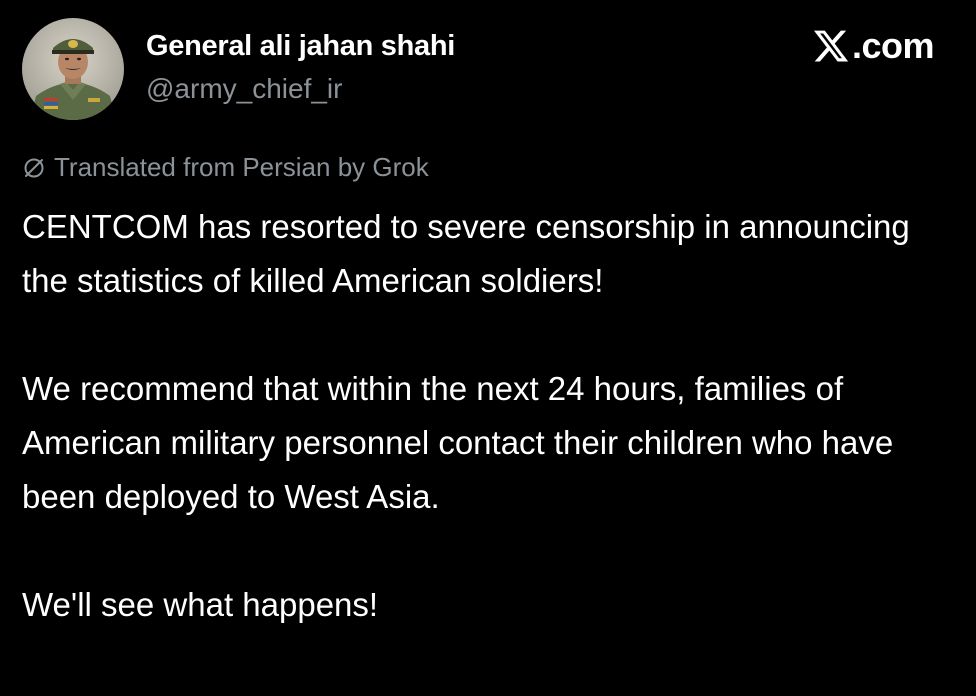 The height and width of the screenshot is (696, 976). I want to click on avatar, so click(73, 69).